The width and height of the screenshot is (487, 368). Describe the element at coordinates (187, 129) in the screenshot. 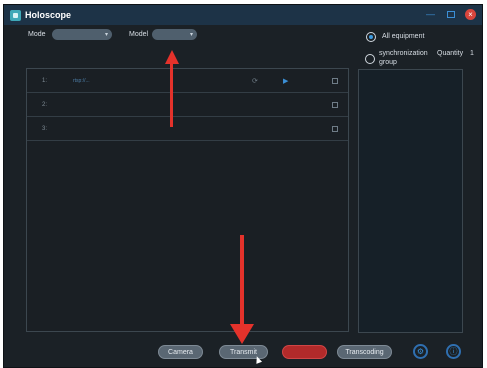

I see `stream-row: 3:` at that location.